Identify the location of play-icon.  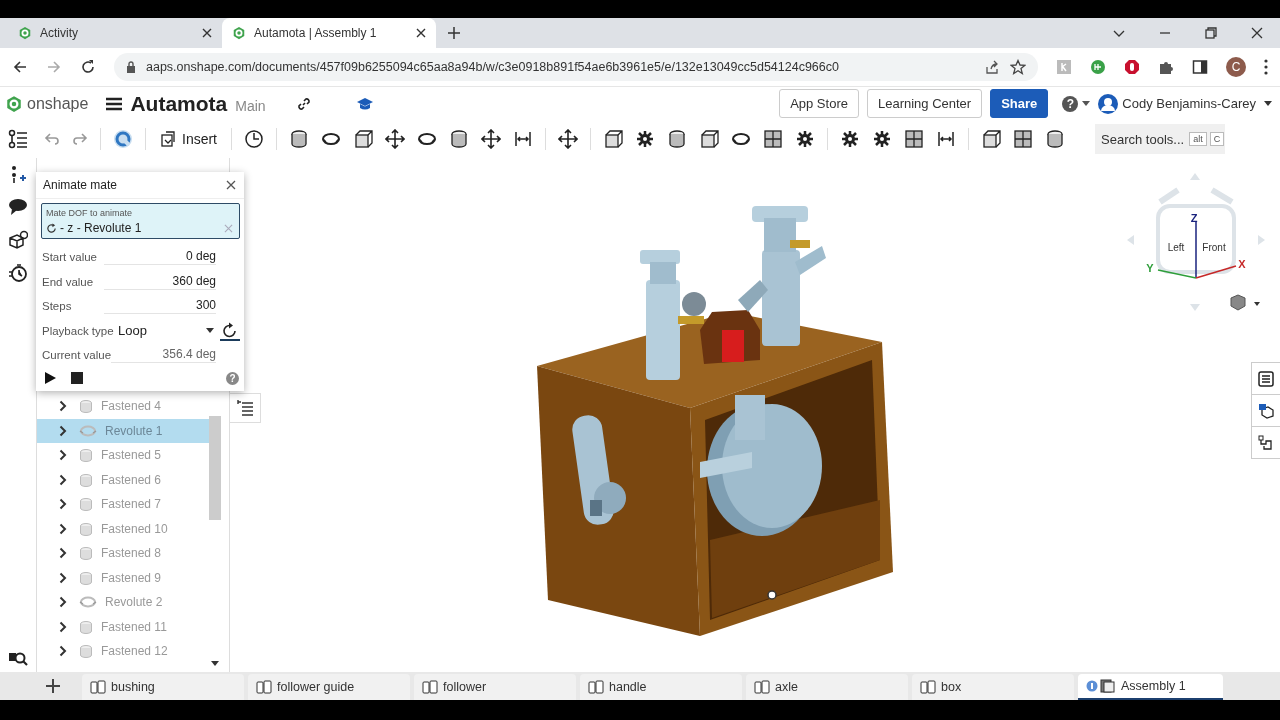
(50, 378).